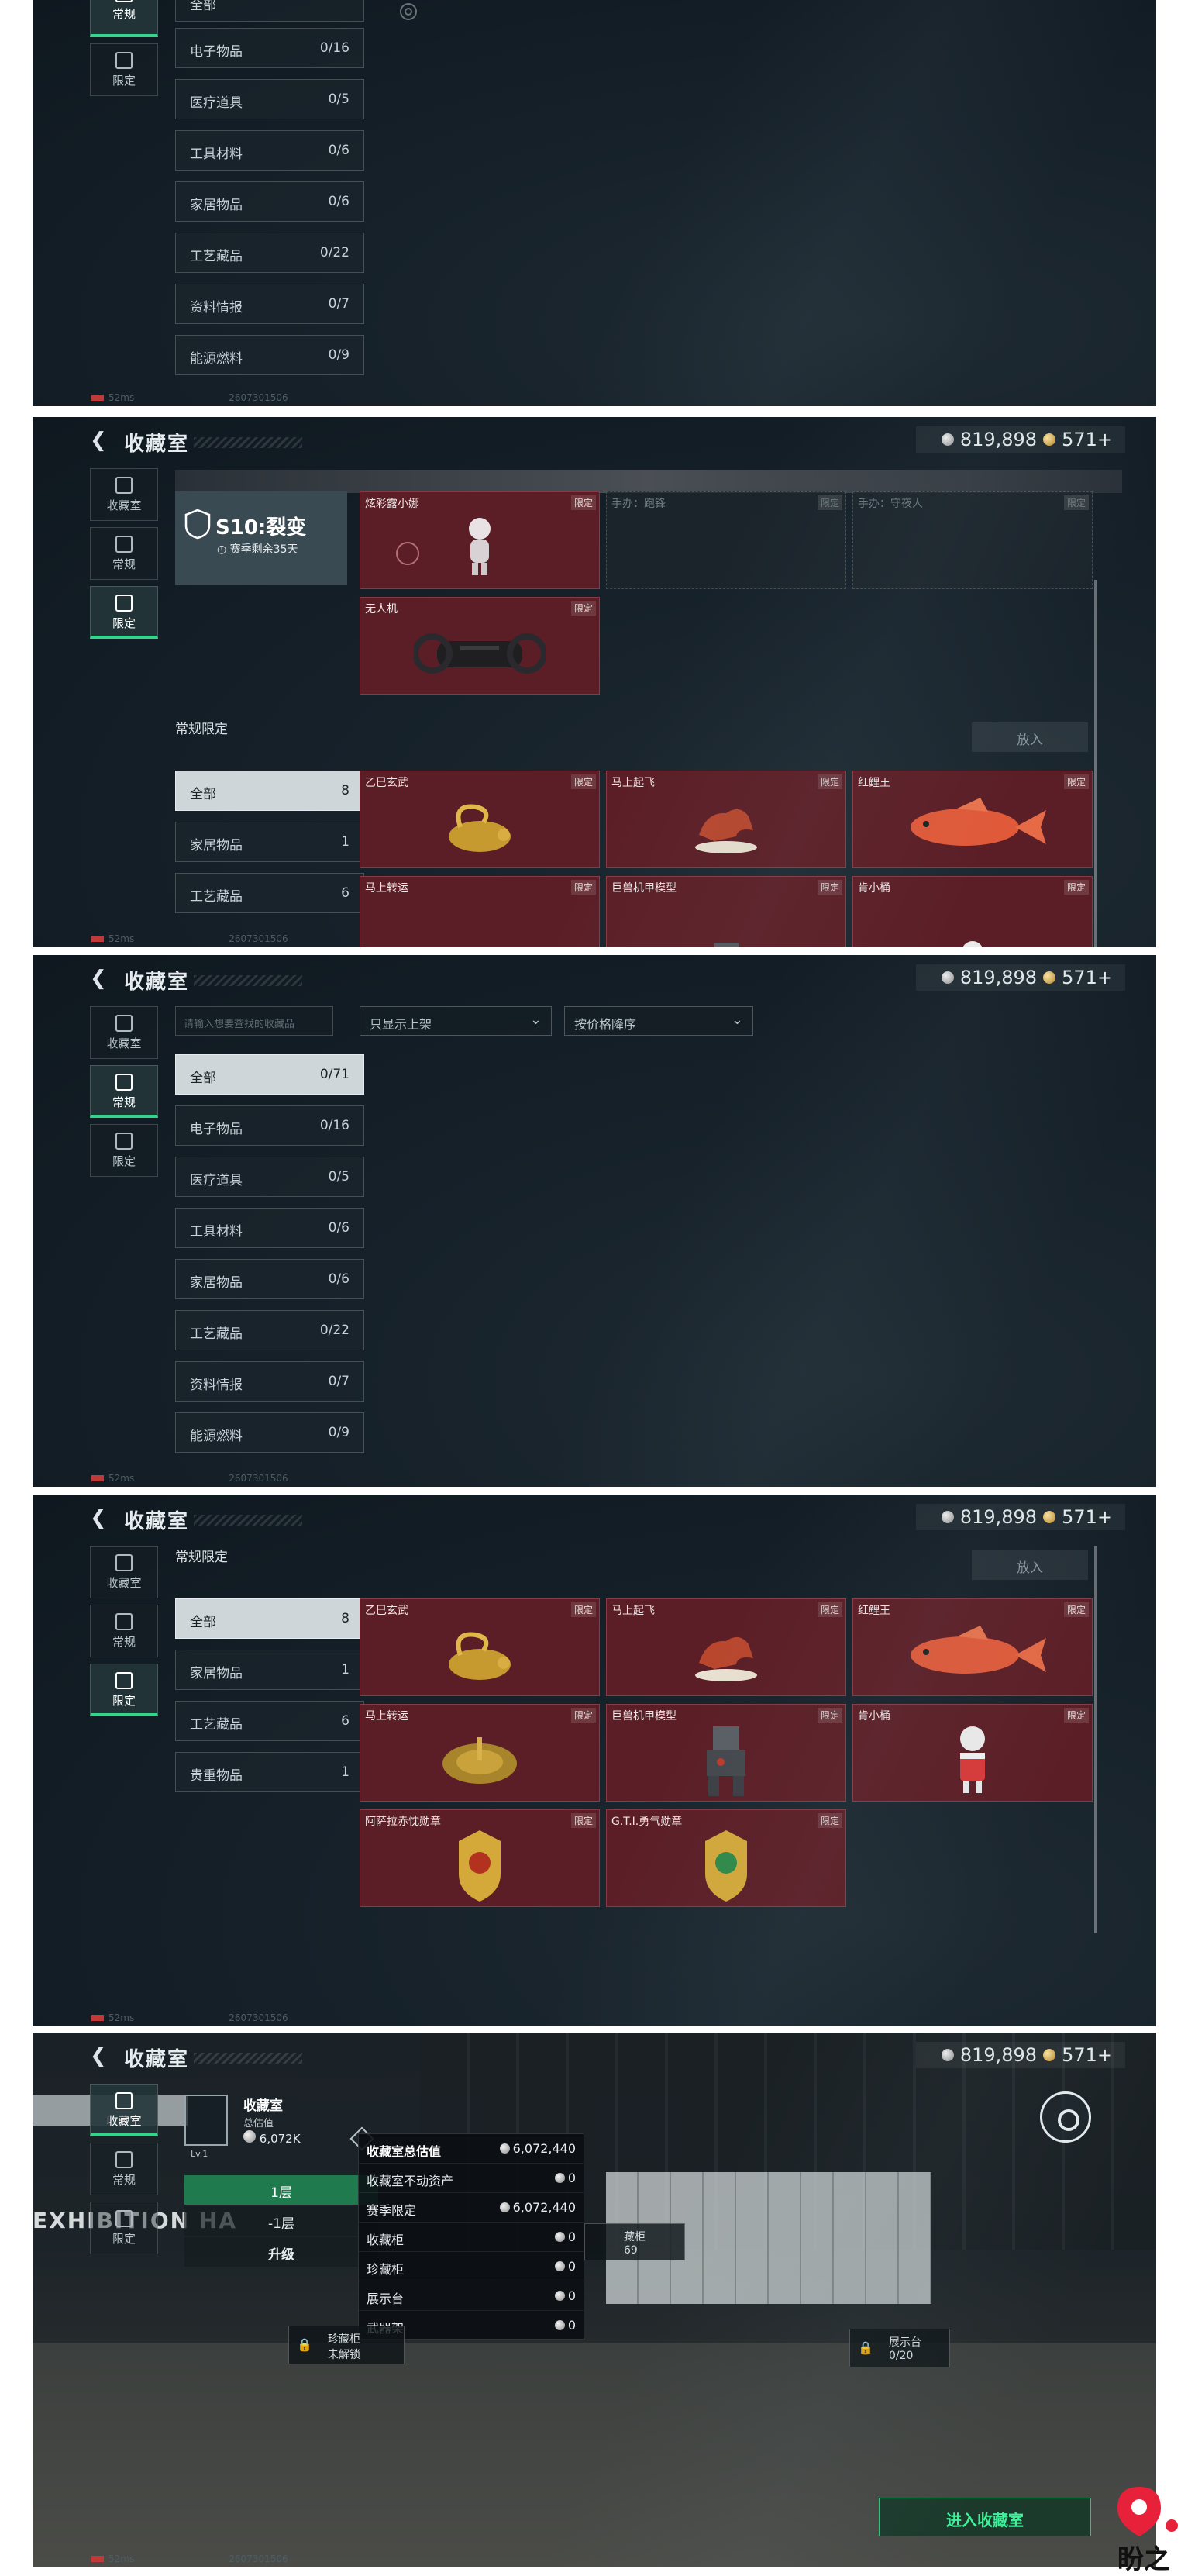 Image resolution: width=1181 pixels, height=2576 pixels. I want to click on red-carp-icon, so click(978, 821).